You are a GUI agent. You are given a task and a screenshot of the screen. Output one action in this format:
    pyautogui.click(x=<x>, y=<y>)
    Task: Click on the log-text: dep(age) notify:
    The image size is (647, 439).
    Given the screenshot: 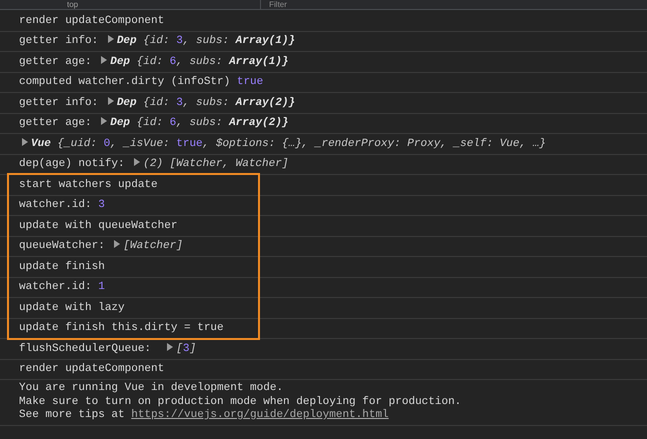 What is the action you would take?
    pyautogui.click(x=72, y=164)
    